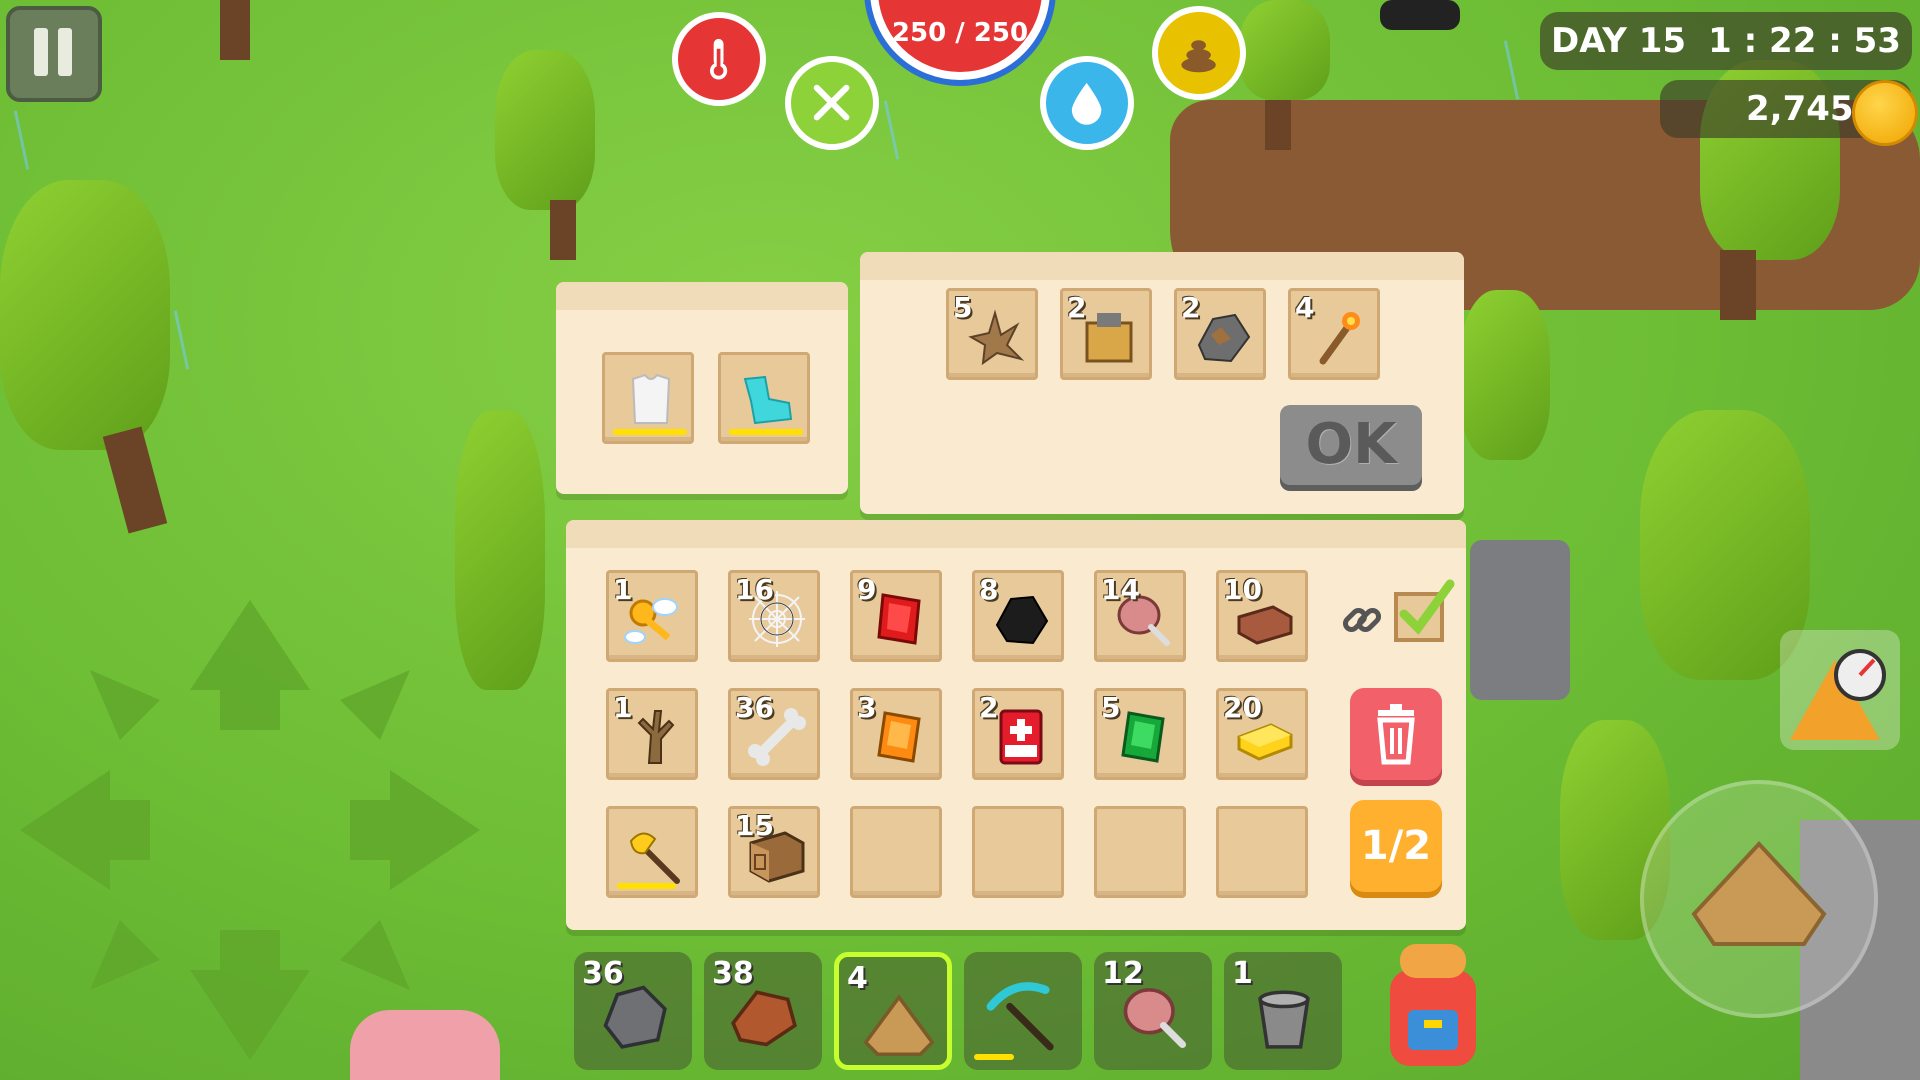 The image size is (1920, 1080). I want to click on select-all-checkbox, so click(1424, 613).